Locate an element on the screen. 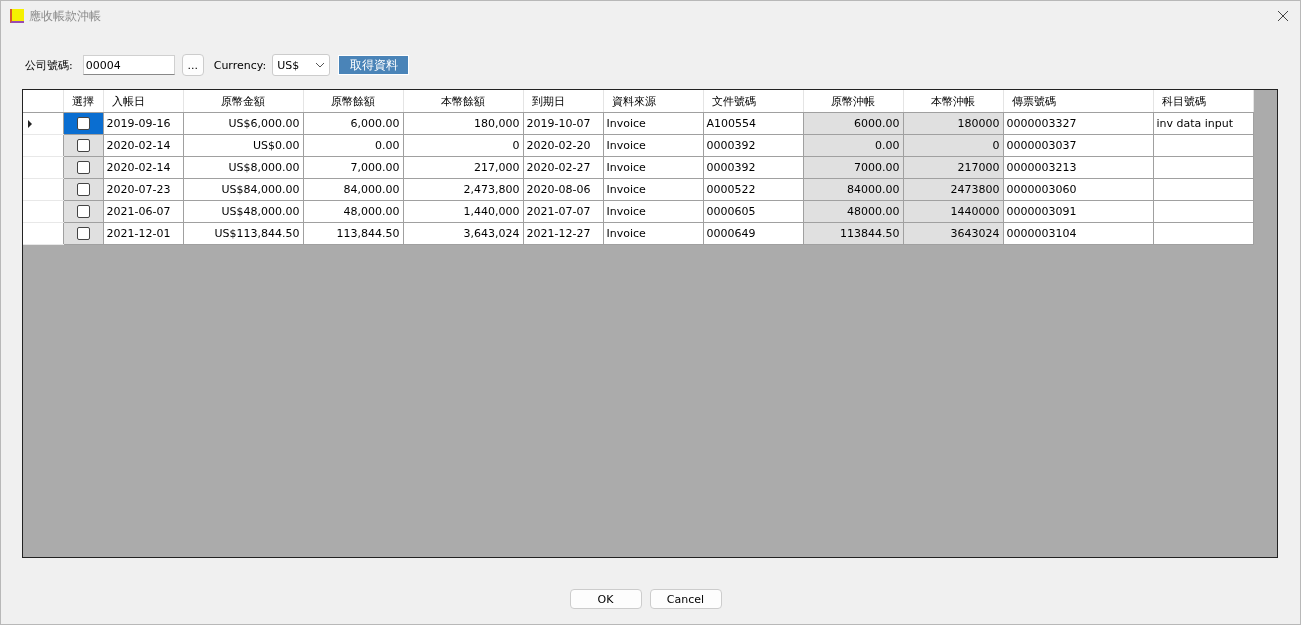 Image resolution: width=1301 pixels, height=625 pixels. table-cell: A100554 is located at coordinates (753, 123).